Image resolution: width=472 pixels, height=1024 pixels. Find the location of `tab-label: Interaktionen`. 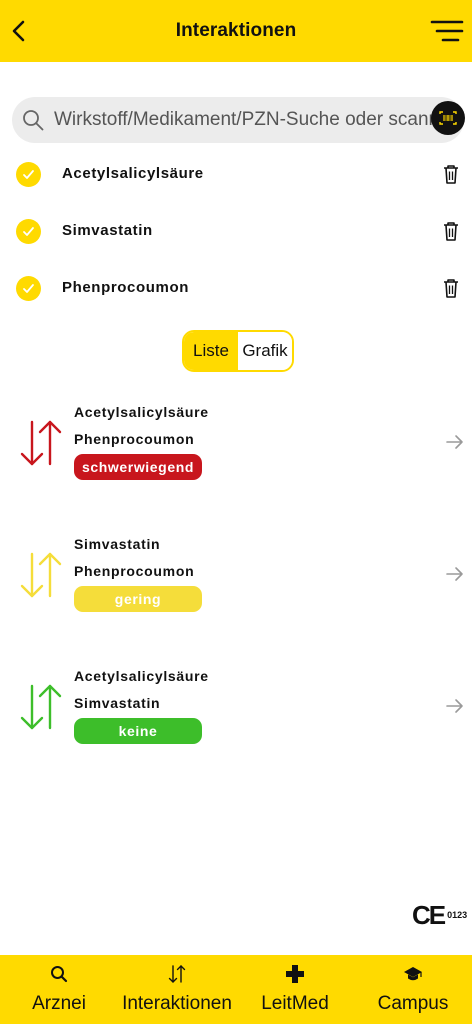

tab-label: Interaktionen is located at coordinates (177, 1003).